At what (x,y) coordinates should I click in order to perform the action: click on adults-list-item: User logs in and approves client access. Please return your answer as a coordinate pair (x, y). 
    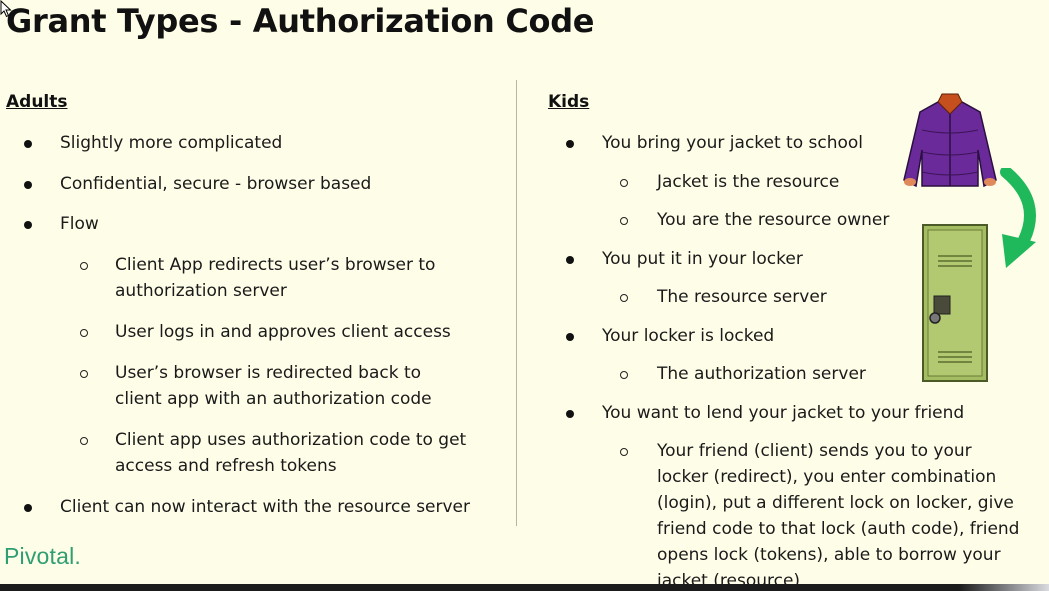
    Looking at the image, I should click on (283, 332).